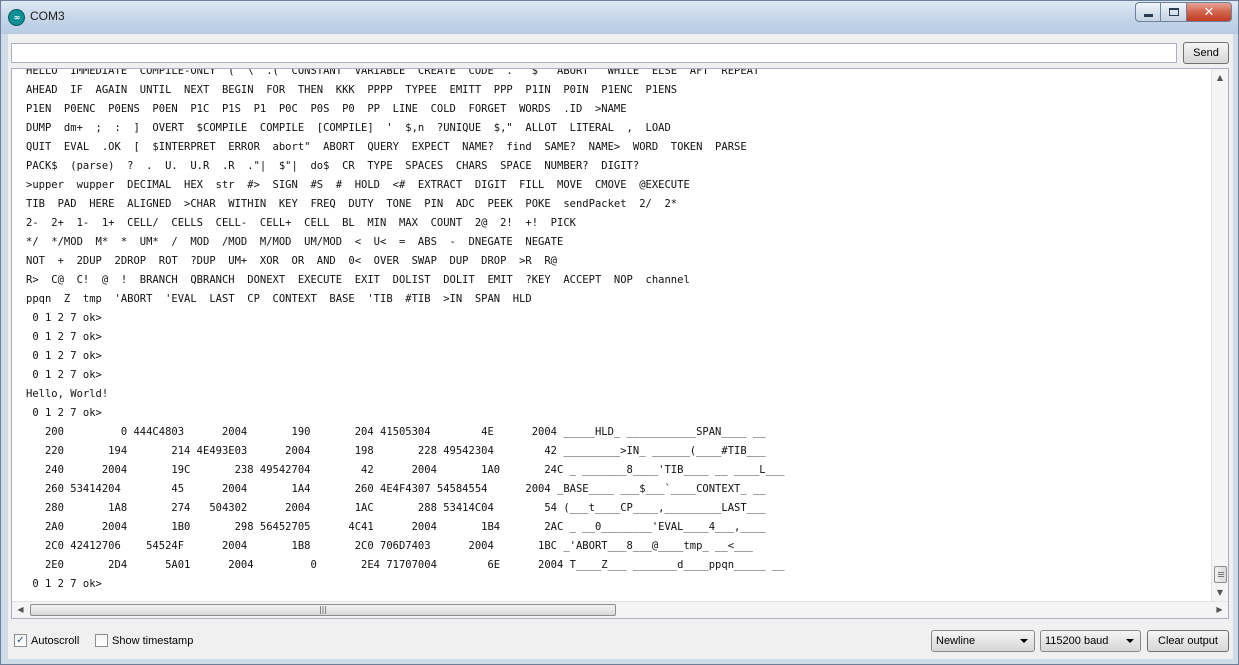 Image resolution: width=1239 pixels, height=665 pixels. Describe the element at coordinates (67, 394) in the screenshot. I see `output-line: Hello, World!` at that location.